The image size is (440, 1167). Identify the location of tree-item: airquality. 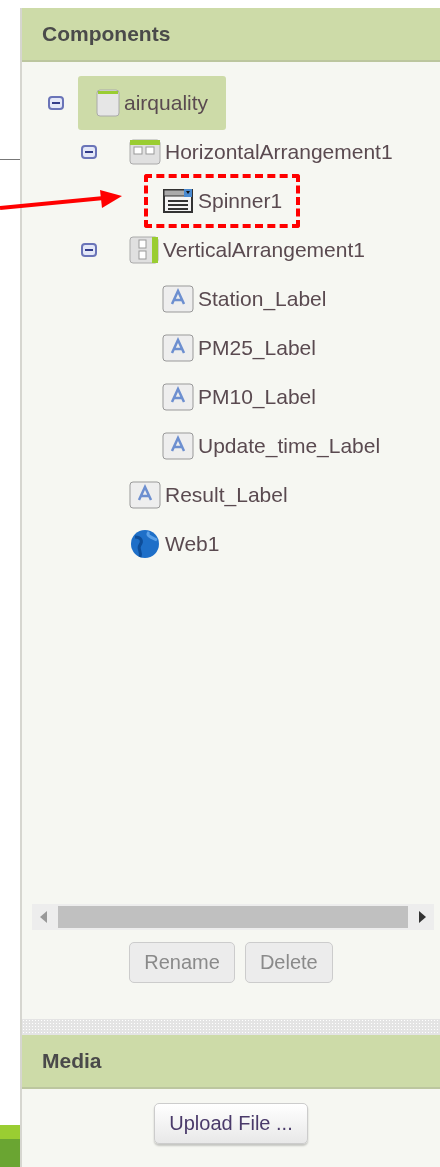
(152, 102).